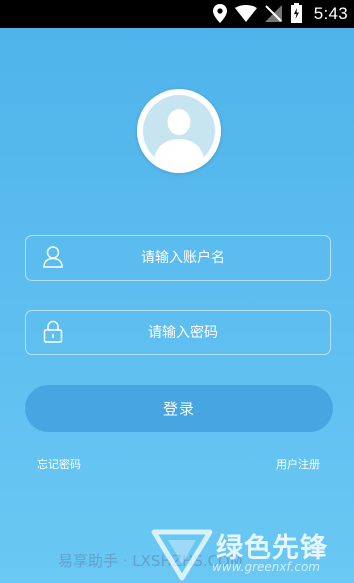 The width and height of the screenshot is (354, 583). Describe the element at coordinates (59, 464) in the screenshot. I see `forgot-password-link: 忘记密码` at that location.